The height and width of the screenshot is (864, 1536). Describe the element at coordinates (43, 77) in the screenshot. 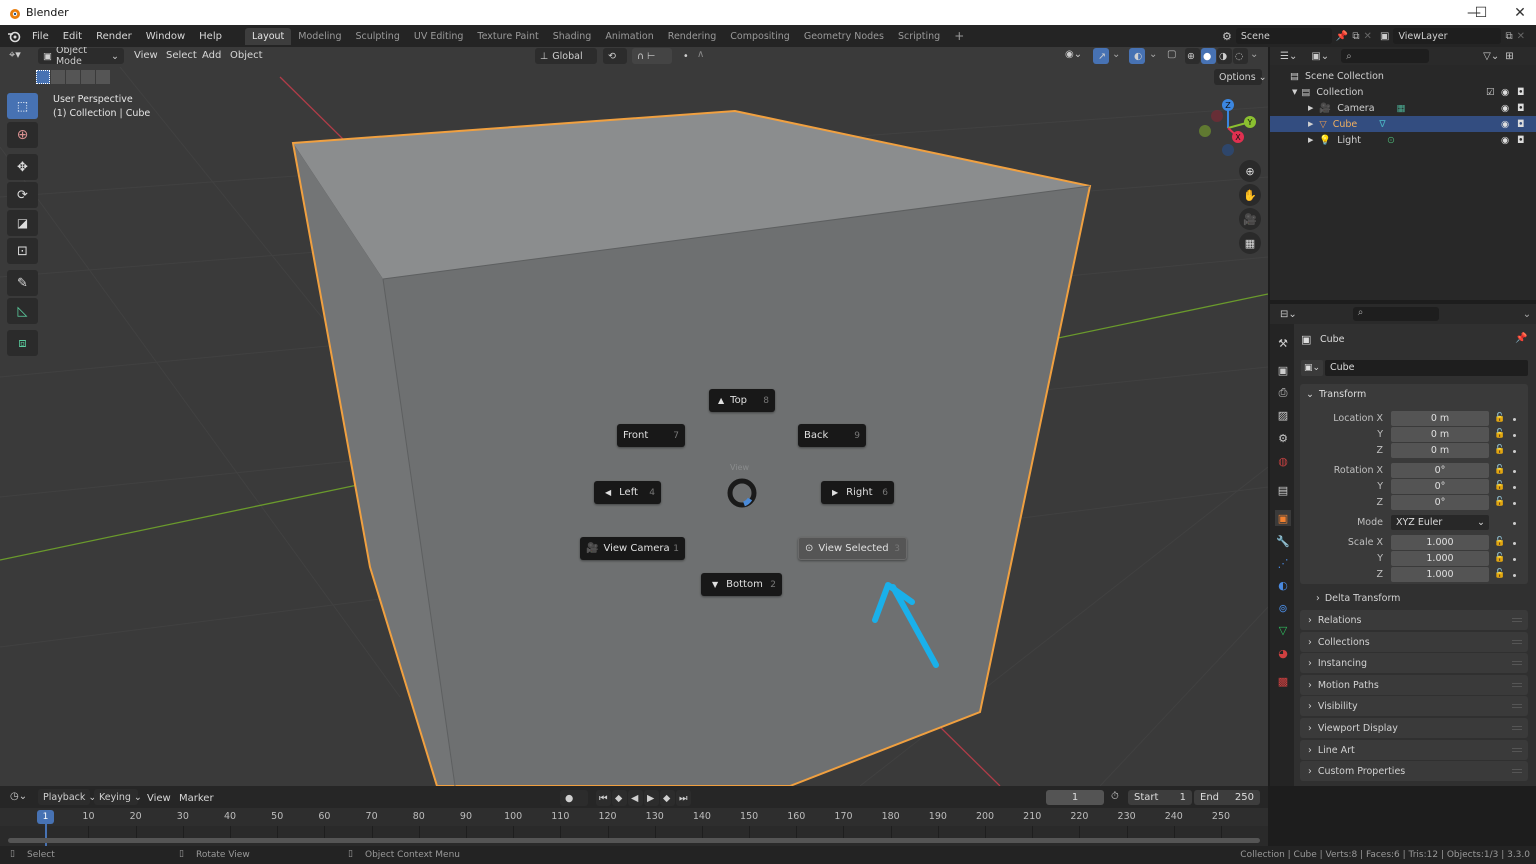

I see `select-new-button` at that location.